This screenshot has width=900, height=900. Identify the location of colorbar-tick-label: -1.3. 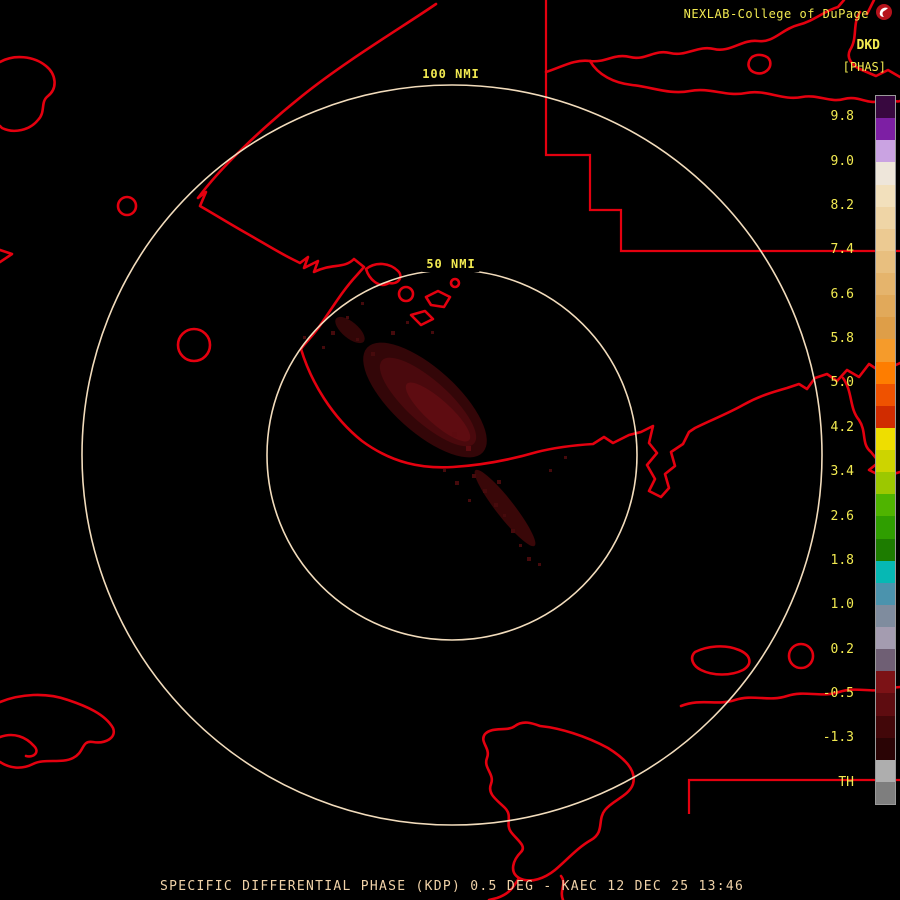
(838, 738).